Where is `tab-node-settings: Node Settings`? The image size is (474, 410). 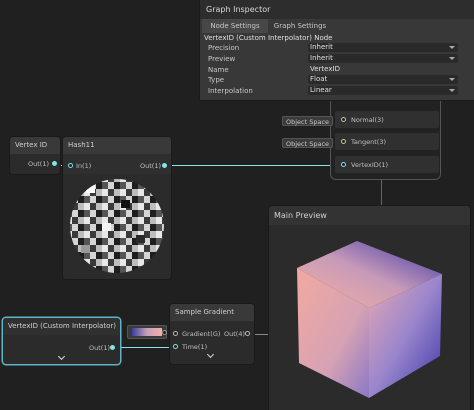 tab-node-settings: Node Settings is located at coordinates (235, 26).